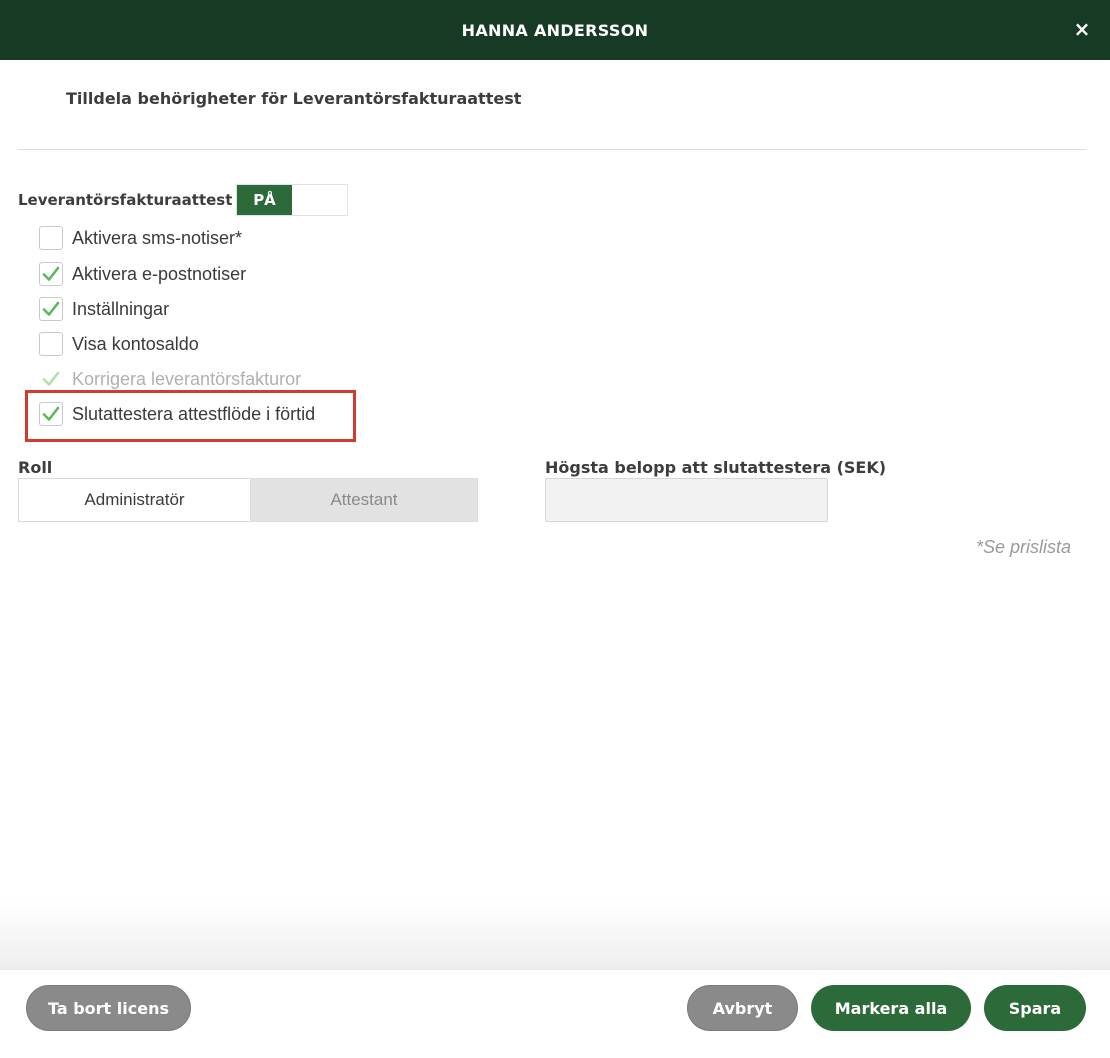  I want to click on role-option-administrator: Administratör, so click(134, 500).